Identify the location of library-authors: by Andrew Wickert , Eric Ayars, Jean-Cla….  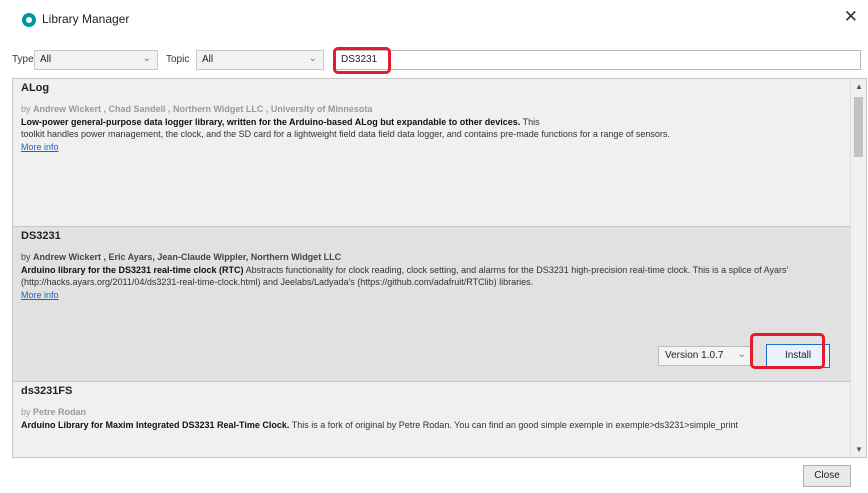
(181, 257).